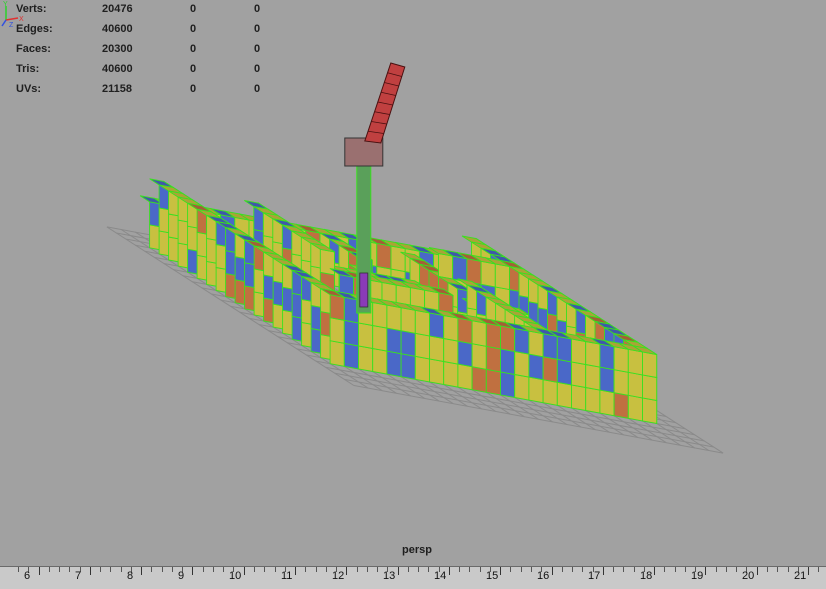 The height and width of the screenshot is (589, 826). Describe the element at coordinates (748, 576) in the screenshot. I see `timeline-frame-number: 20` at that location.